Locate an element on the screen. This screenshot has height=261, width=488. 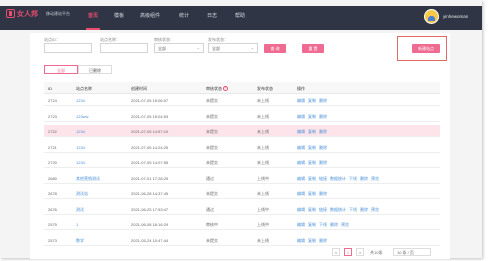
nav-help: 帮助 is located at coordinates (240, 15).